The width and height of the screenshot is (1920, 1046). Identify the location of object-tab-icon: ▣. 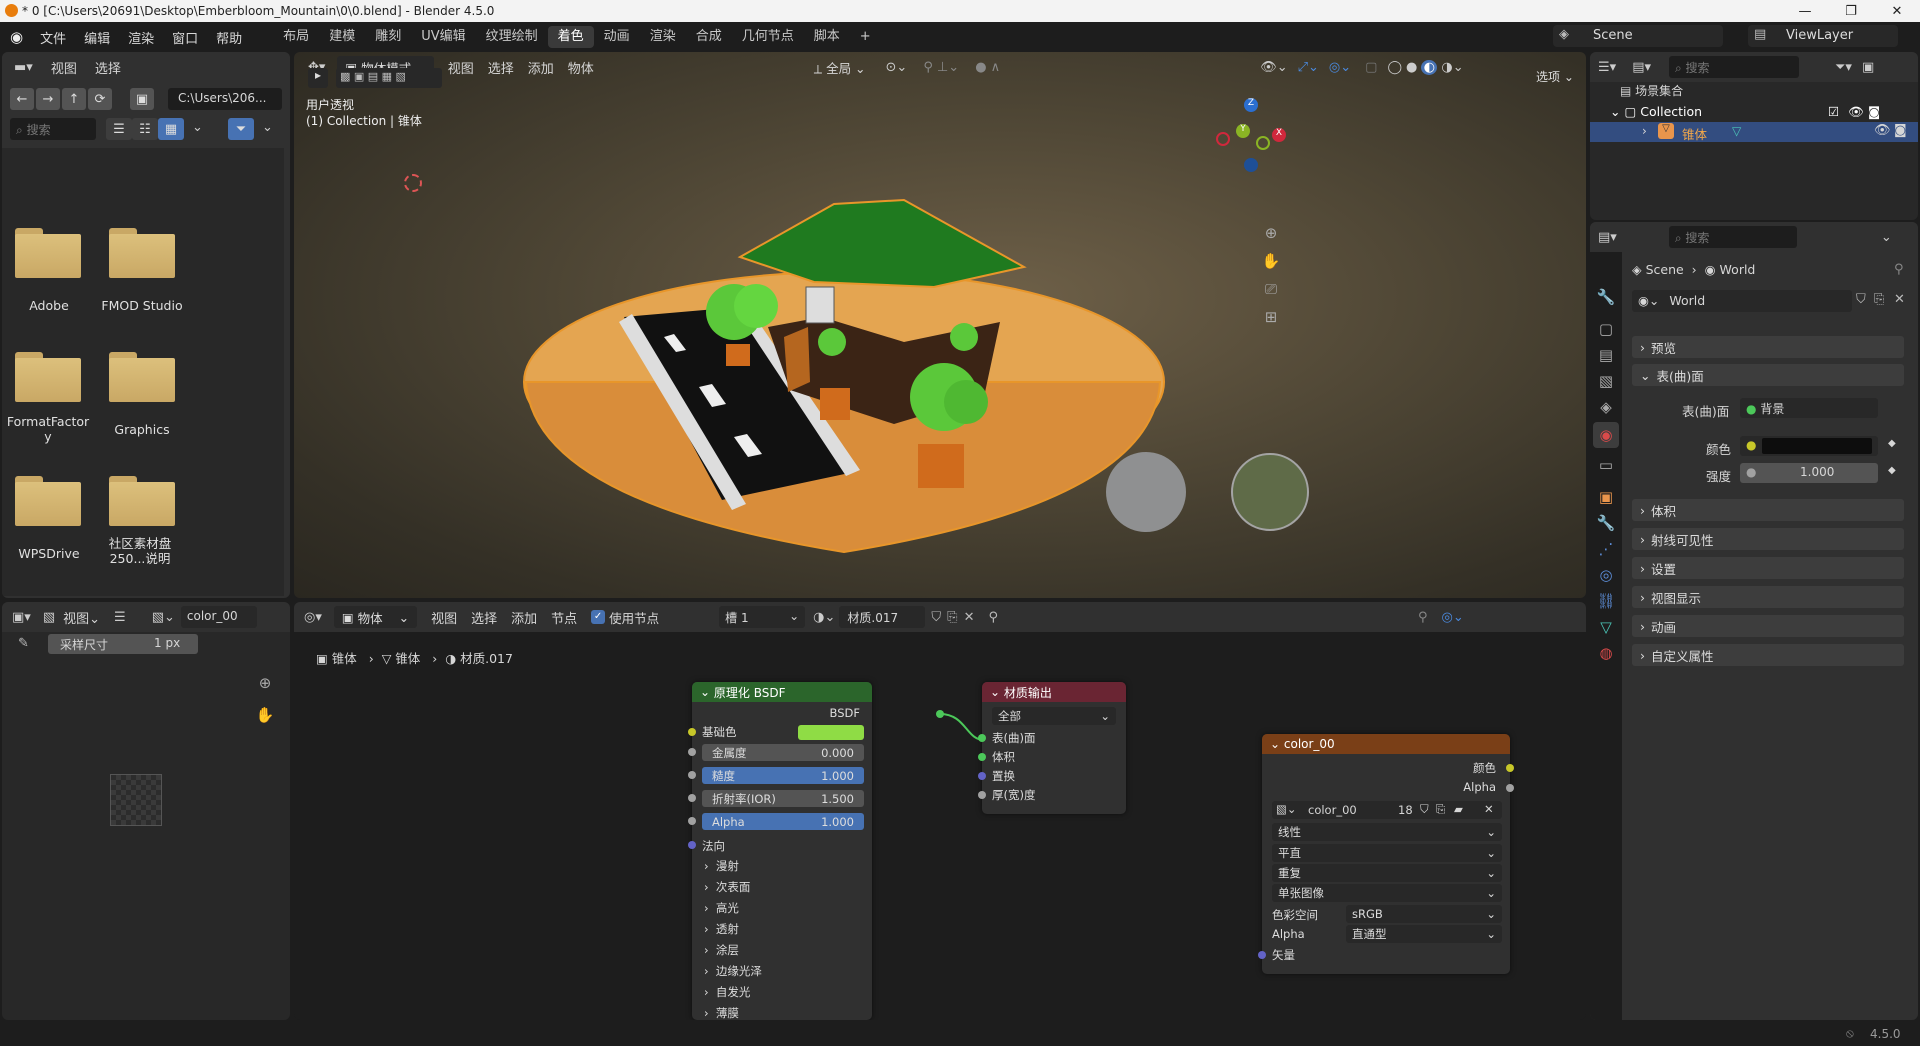
(1606, 497).